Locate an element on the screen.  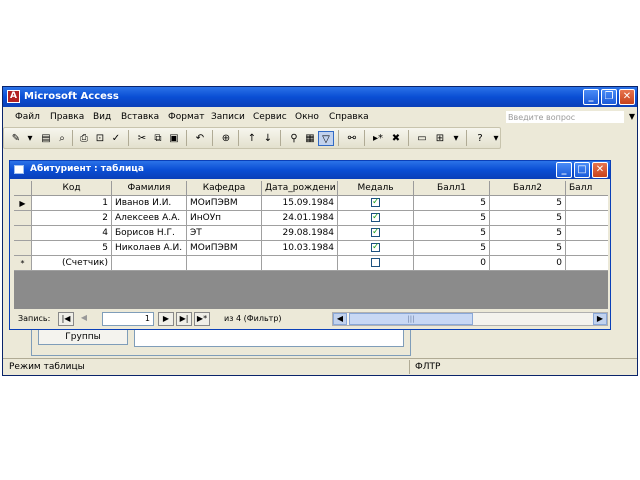
menu-records: Записи is located at coordinates (228, 117).